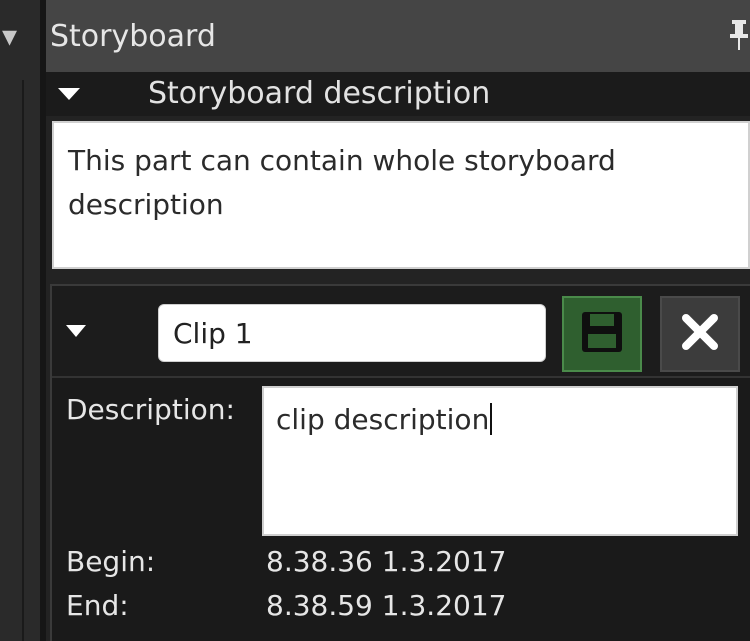  What do you see at coordinates (491, 419) in the screenshot?
I see `text-caret` at bounding box center [491, 419].